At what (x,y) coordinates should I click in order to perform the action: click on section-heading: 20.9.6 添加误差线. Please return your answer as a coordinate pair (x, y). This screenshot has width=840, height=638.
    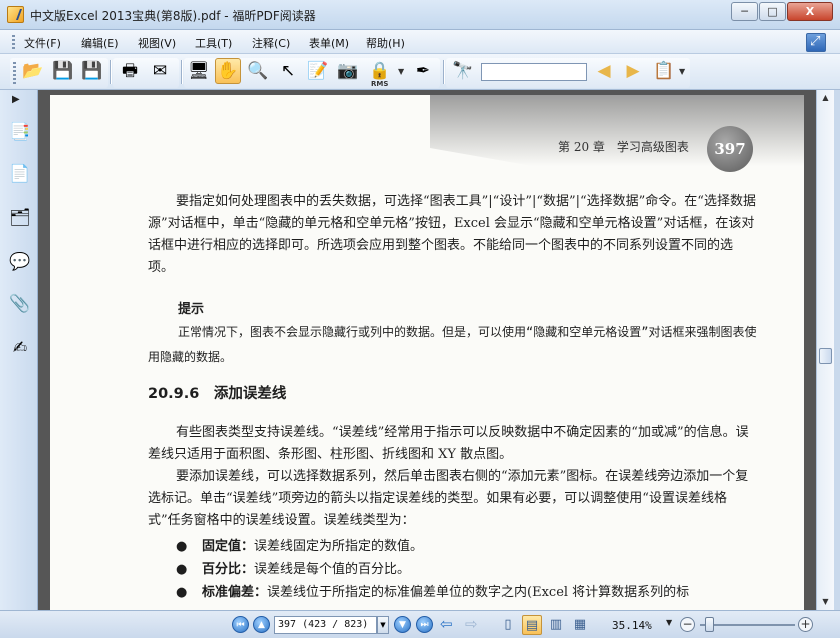
    Looking at the image, I should click on (217, 394).